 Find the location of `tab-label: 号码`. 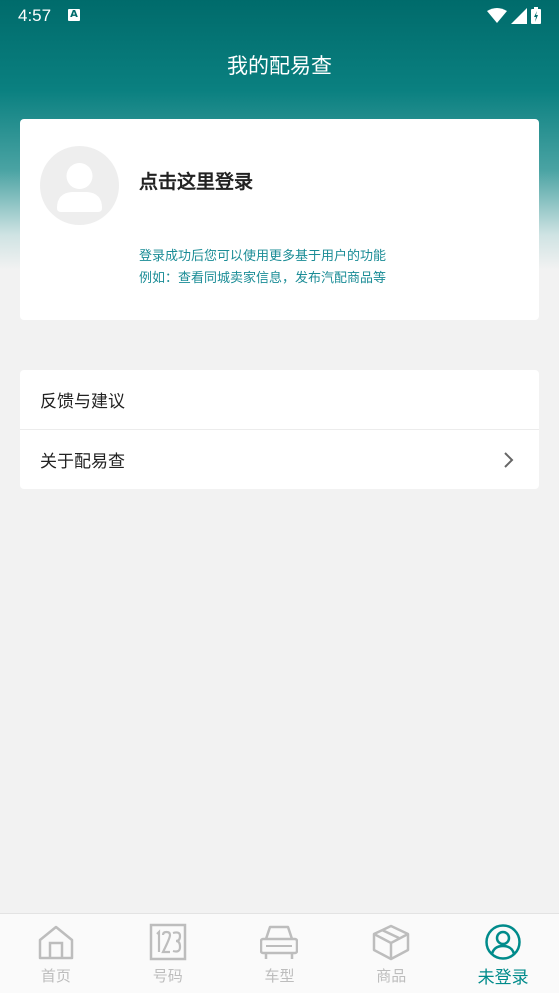

tab-label: 号码 is located at coordinates (167, 976).